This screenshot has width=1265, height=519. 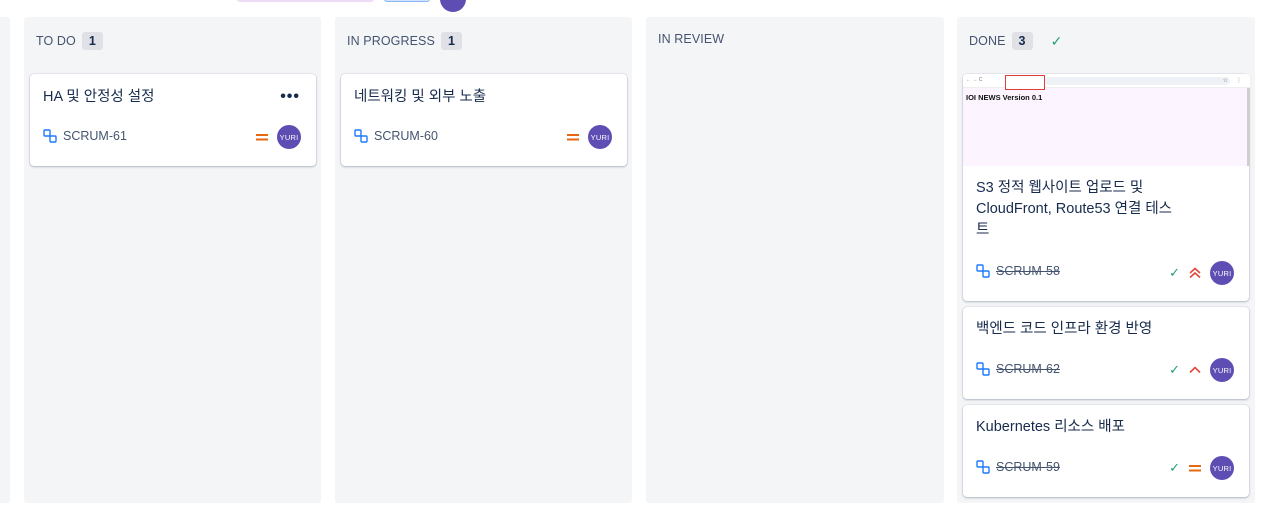 What do you see at coordinates (95, 136) in the screenshot?
I see `issue-key: SCRUM-61` at bounding box center [95, 136].